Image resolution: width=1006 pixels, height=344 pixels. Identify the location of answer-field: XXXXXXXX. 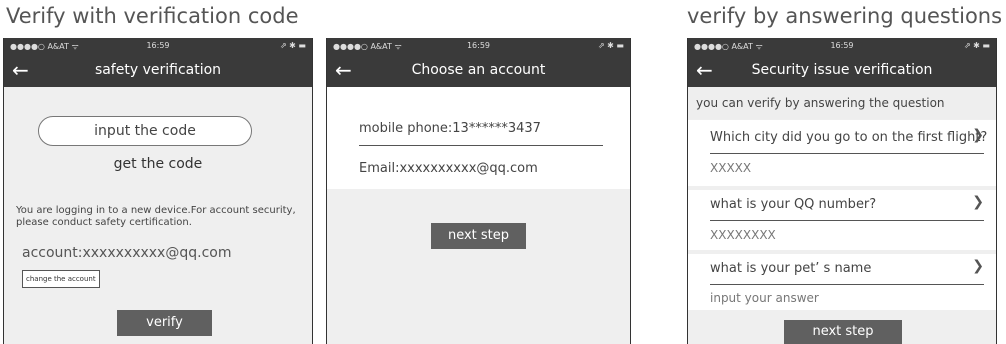
(743, 235).